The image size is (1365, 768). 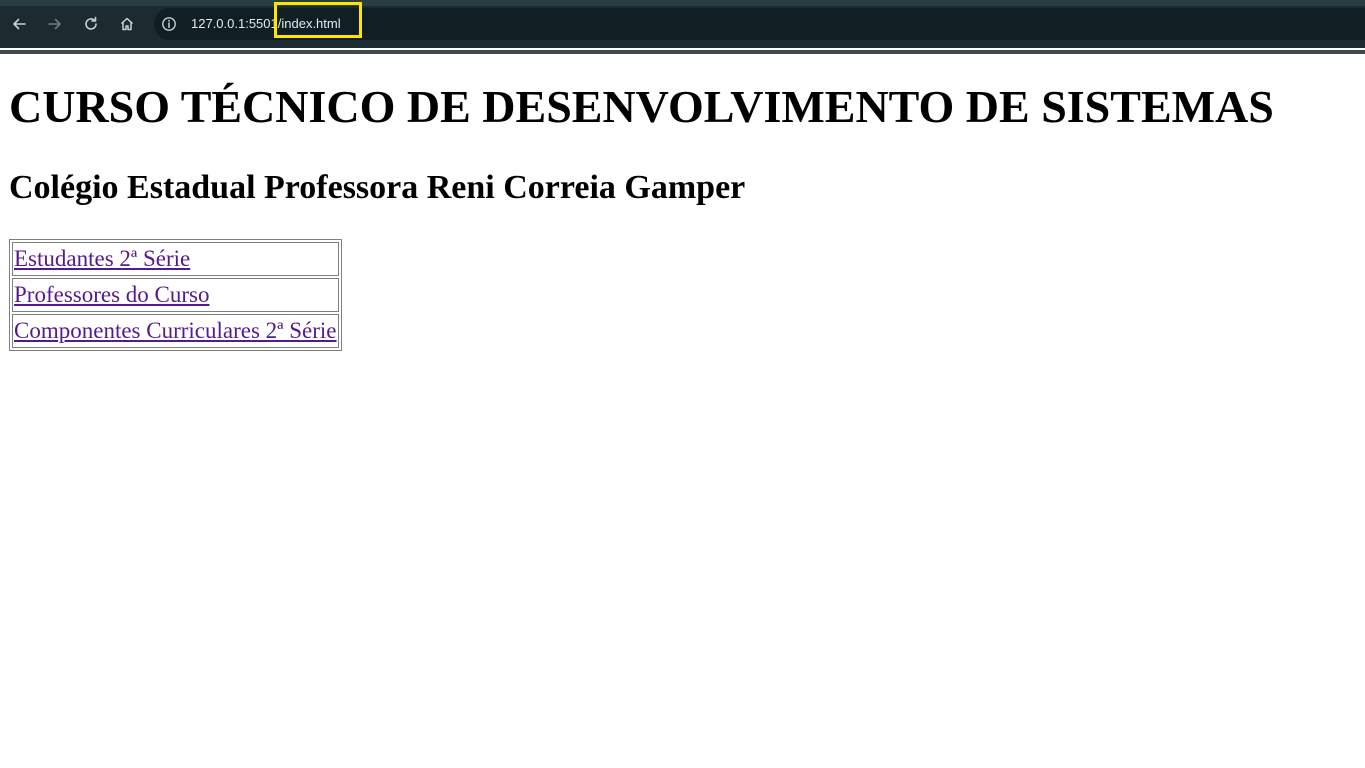 What do you see at coordinates (112, 294) in the screenshot?
I see `link-professores: Professores do Curso` at bounding box center [112, 294].